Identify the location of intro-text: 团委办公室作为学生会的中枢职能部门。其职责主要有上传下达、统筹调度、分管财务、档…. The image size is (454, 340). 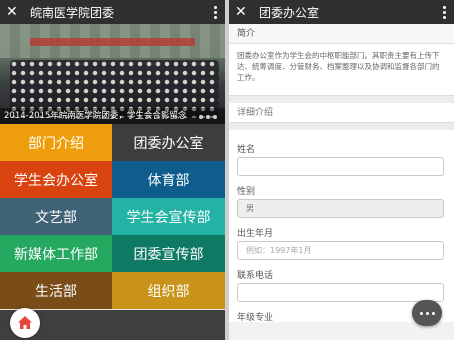
(341, 70).